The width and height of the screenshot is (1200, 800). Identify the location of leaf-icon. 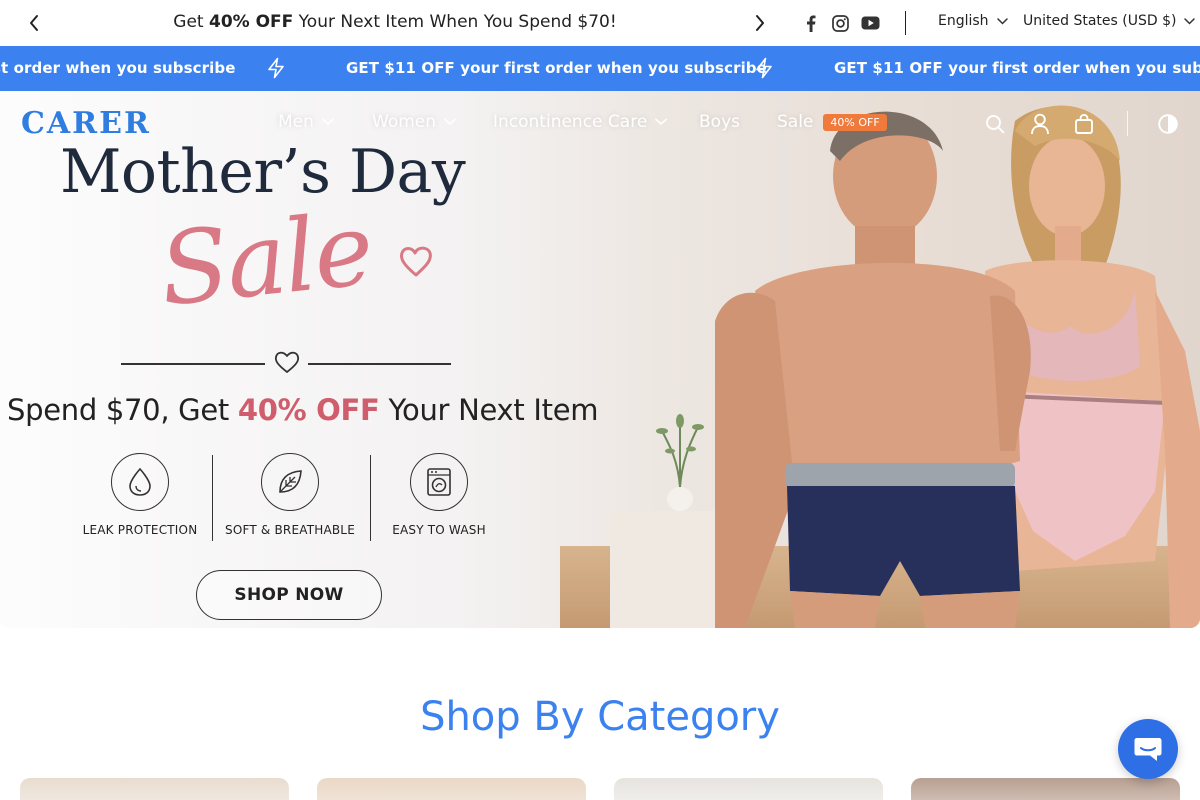
(290, 482).